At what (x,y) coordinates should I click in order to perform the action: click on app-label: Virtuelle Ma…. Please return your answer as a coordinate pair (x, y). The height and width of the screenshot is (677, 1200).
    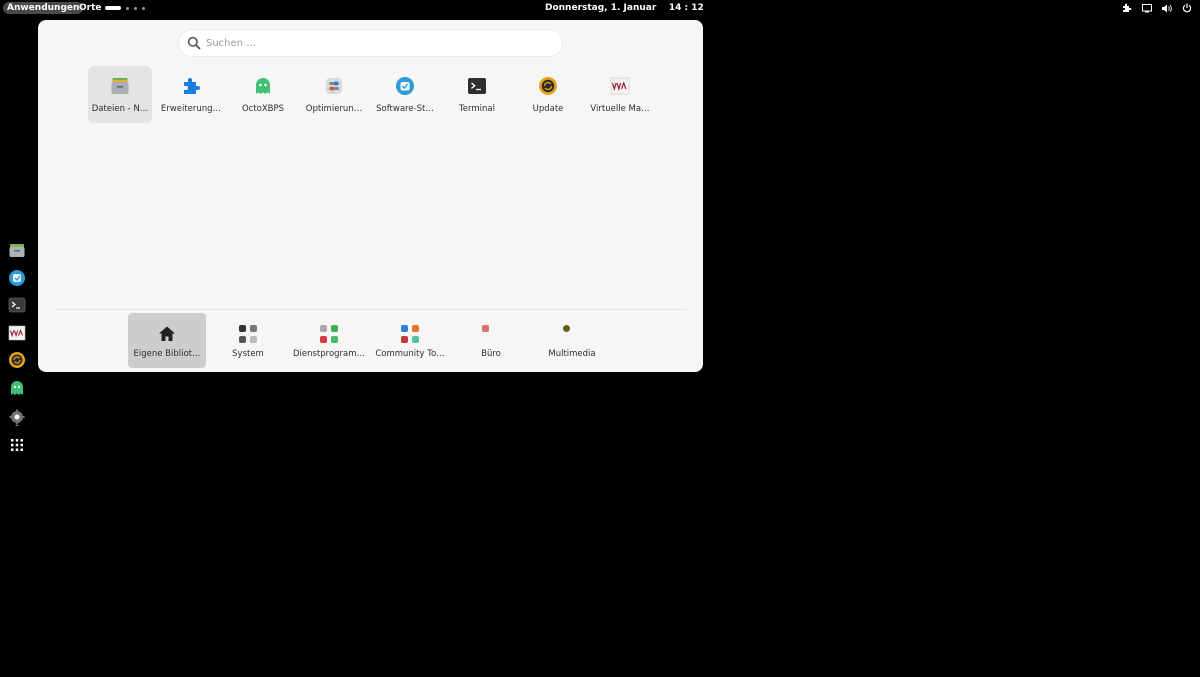
    Looking at the image, I should click on (620, 109).